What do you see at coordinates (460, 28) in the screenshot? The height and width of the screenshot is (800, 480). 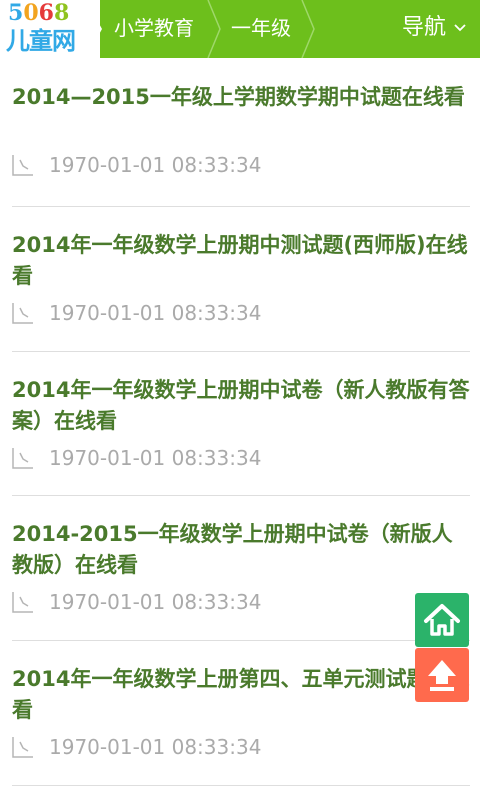 I see `chevron-down-icon` at bounding box center [460, 28].